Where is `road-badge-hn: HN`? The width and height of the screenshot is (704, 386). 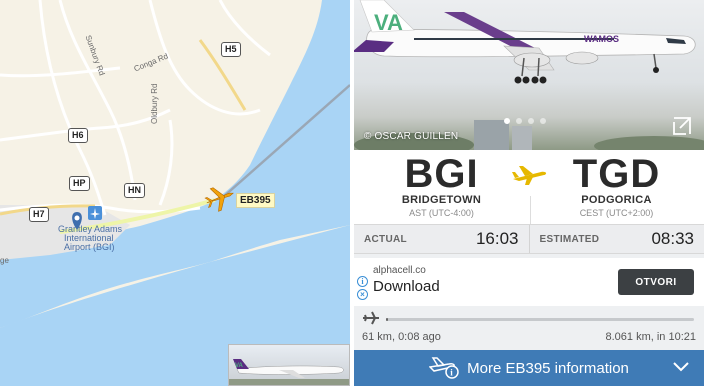
road-badge-hn: HN is located at coordinates (134, 190).